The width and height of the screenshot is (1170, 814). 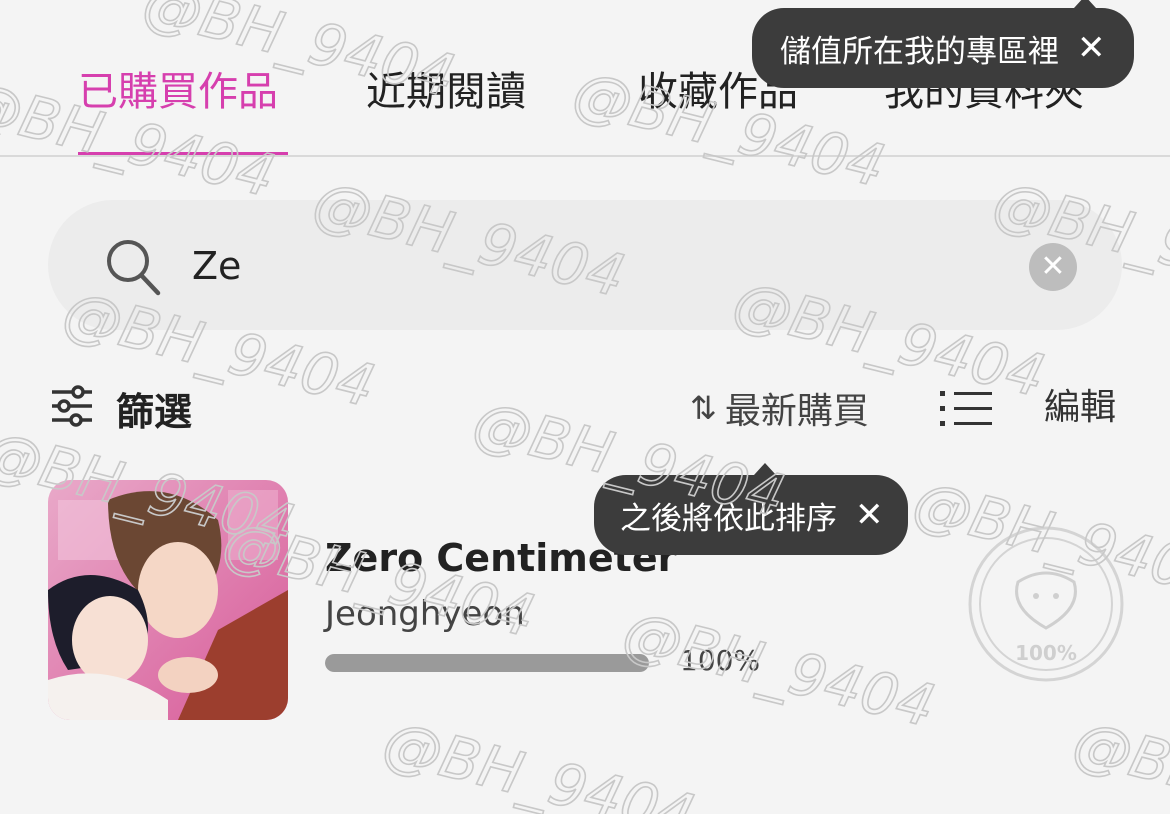 What do you see at coordinates (796, 411) in the screenshot?
I see `sort-label: 最新購買` at bounding box center [796, 411].